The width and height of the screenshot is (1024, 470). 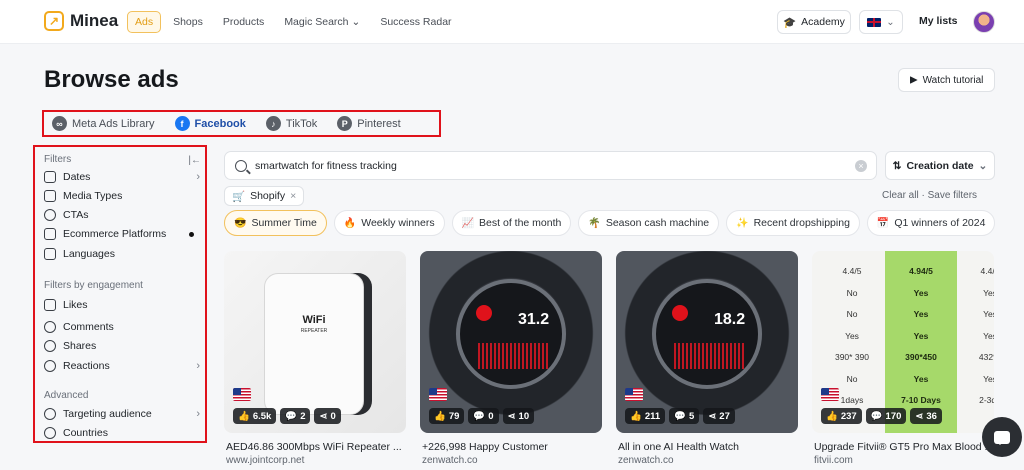 I want to click on filter-shares: Shares, so click(x=122, y=346).